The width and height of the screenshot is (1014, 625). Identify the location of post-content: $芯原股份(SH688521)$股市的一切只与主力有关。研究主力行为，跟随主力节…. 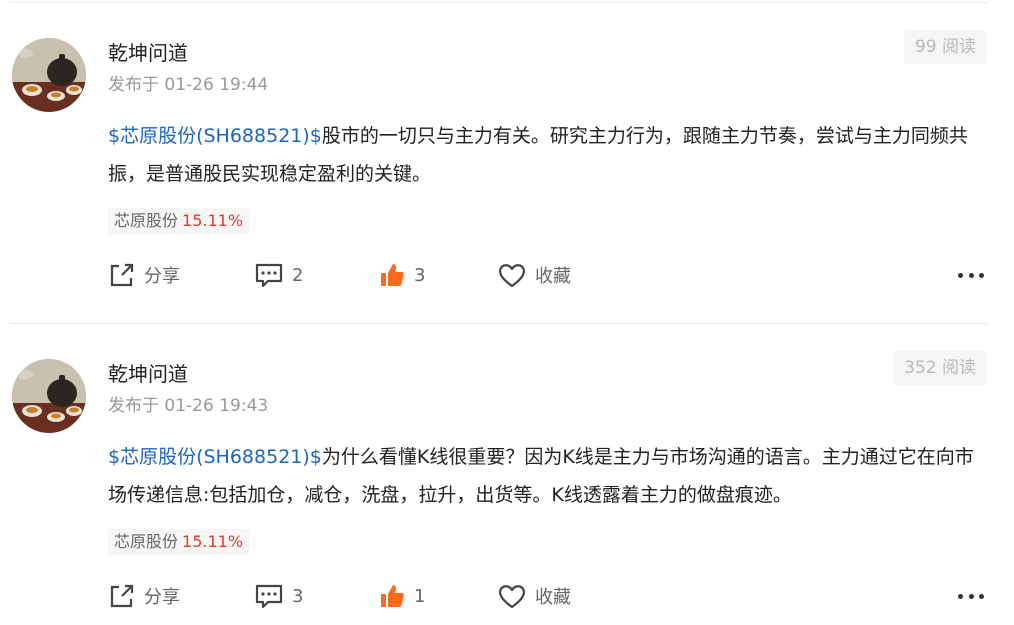
(548, 155).